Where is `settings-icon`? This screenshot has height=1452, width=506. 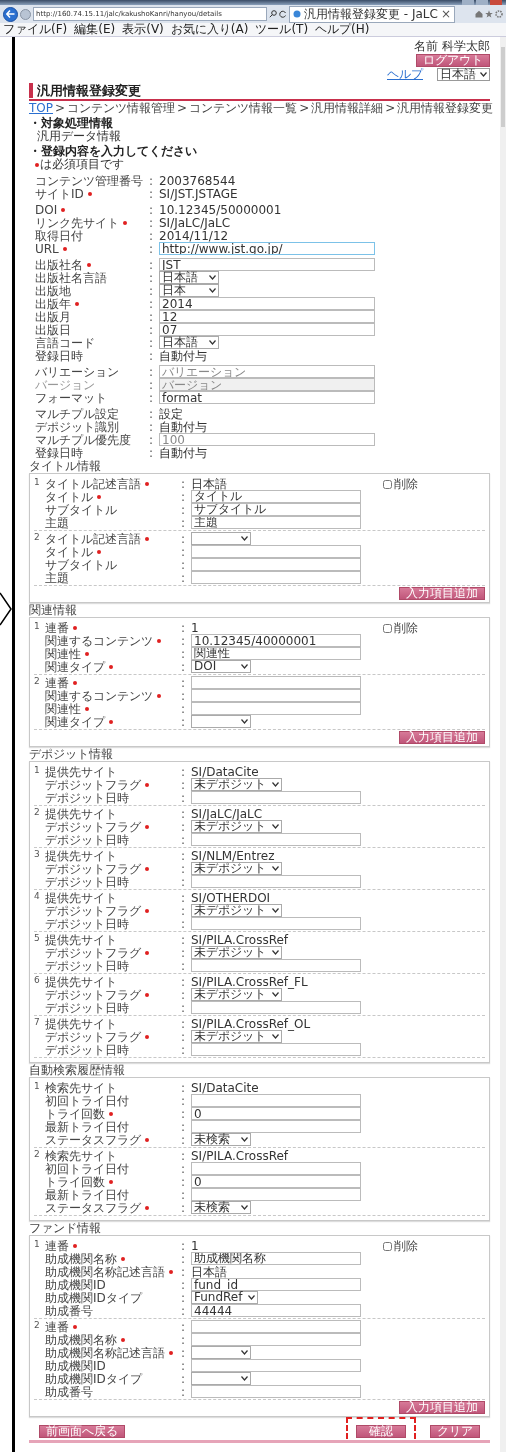 settings-icon is located at coordinates (499, 14).